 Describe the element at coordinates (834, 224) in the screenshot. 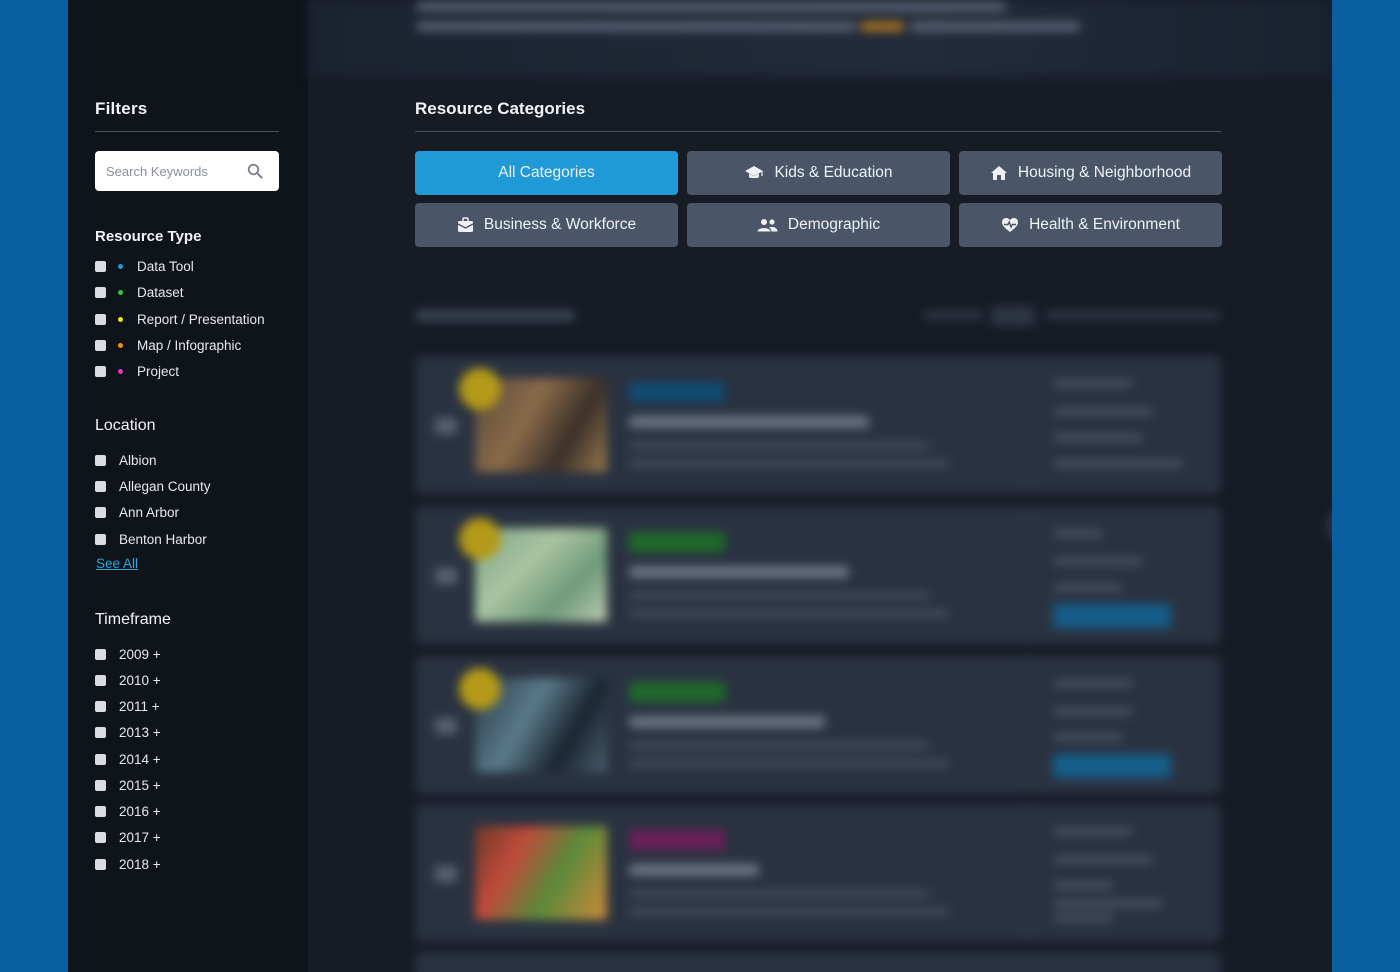

I see `category-label: Demographic` at that location.